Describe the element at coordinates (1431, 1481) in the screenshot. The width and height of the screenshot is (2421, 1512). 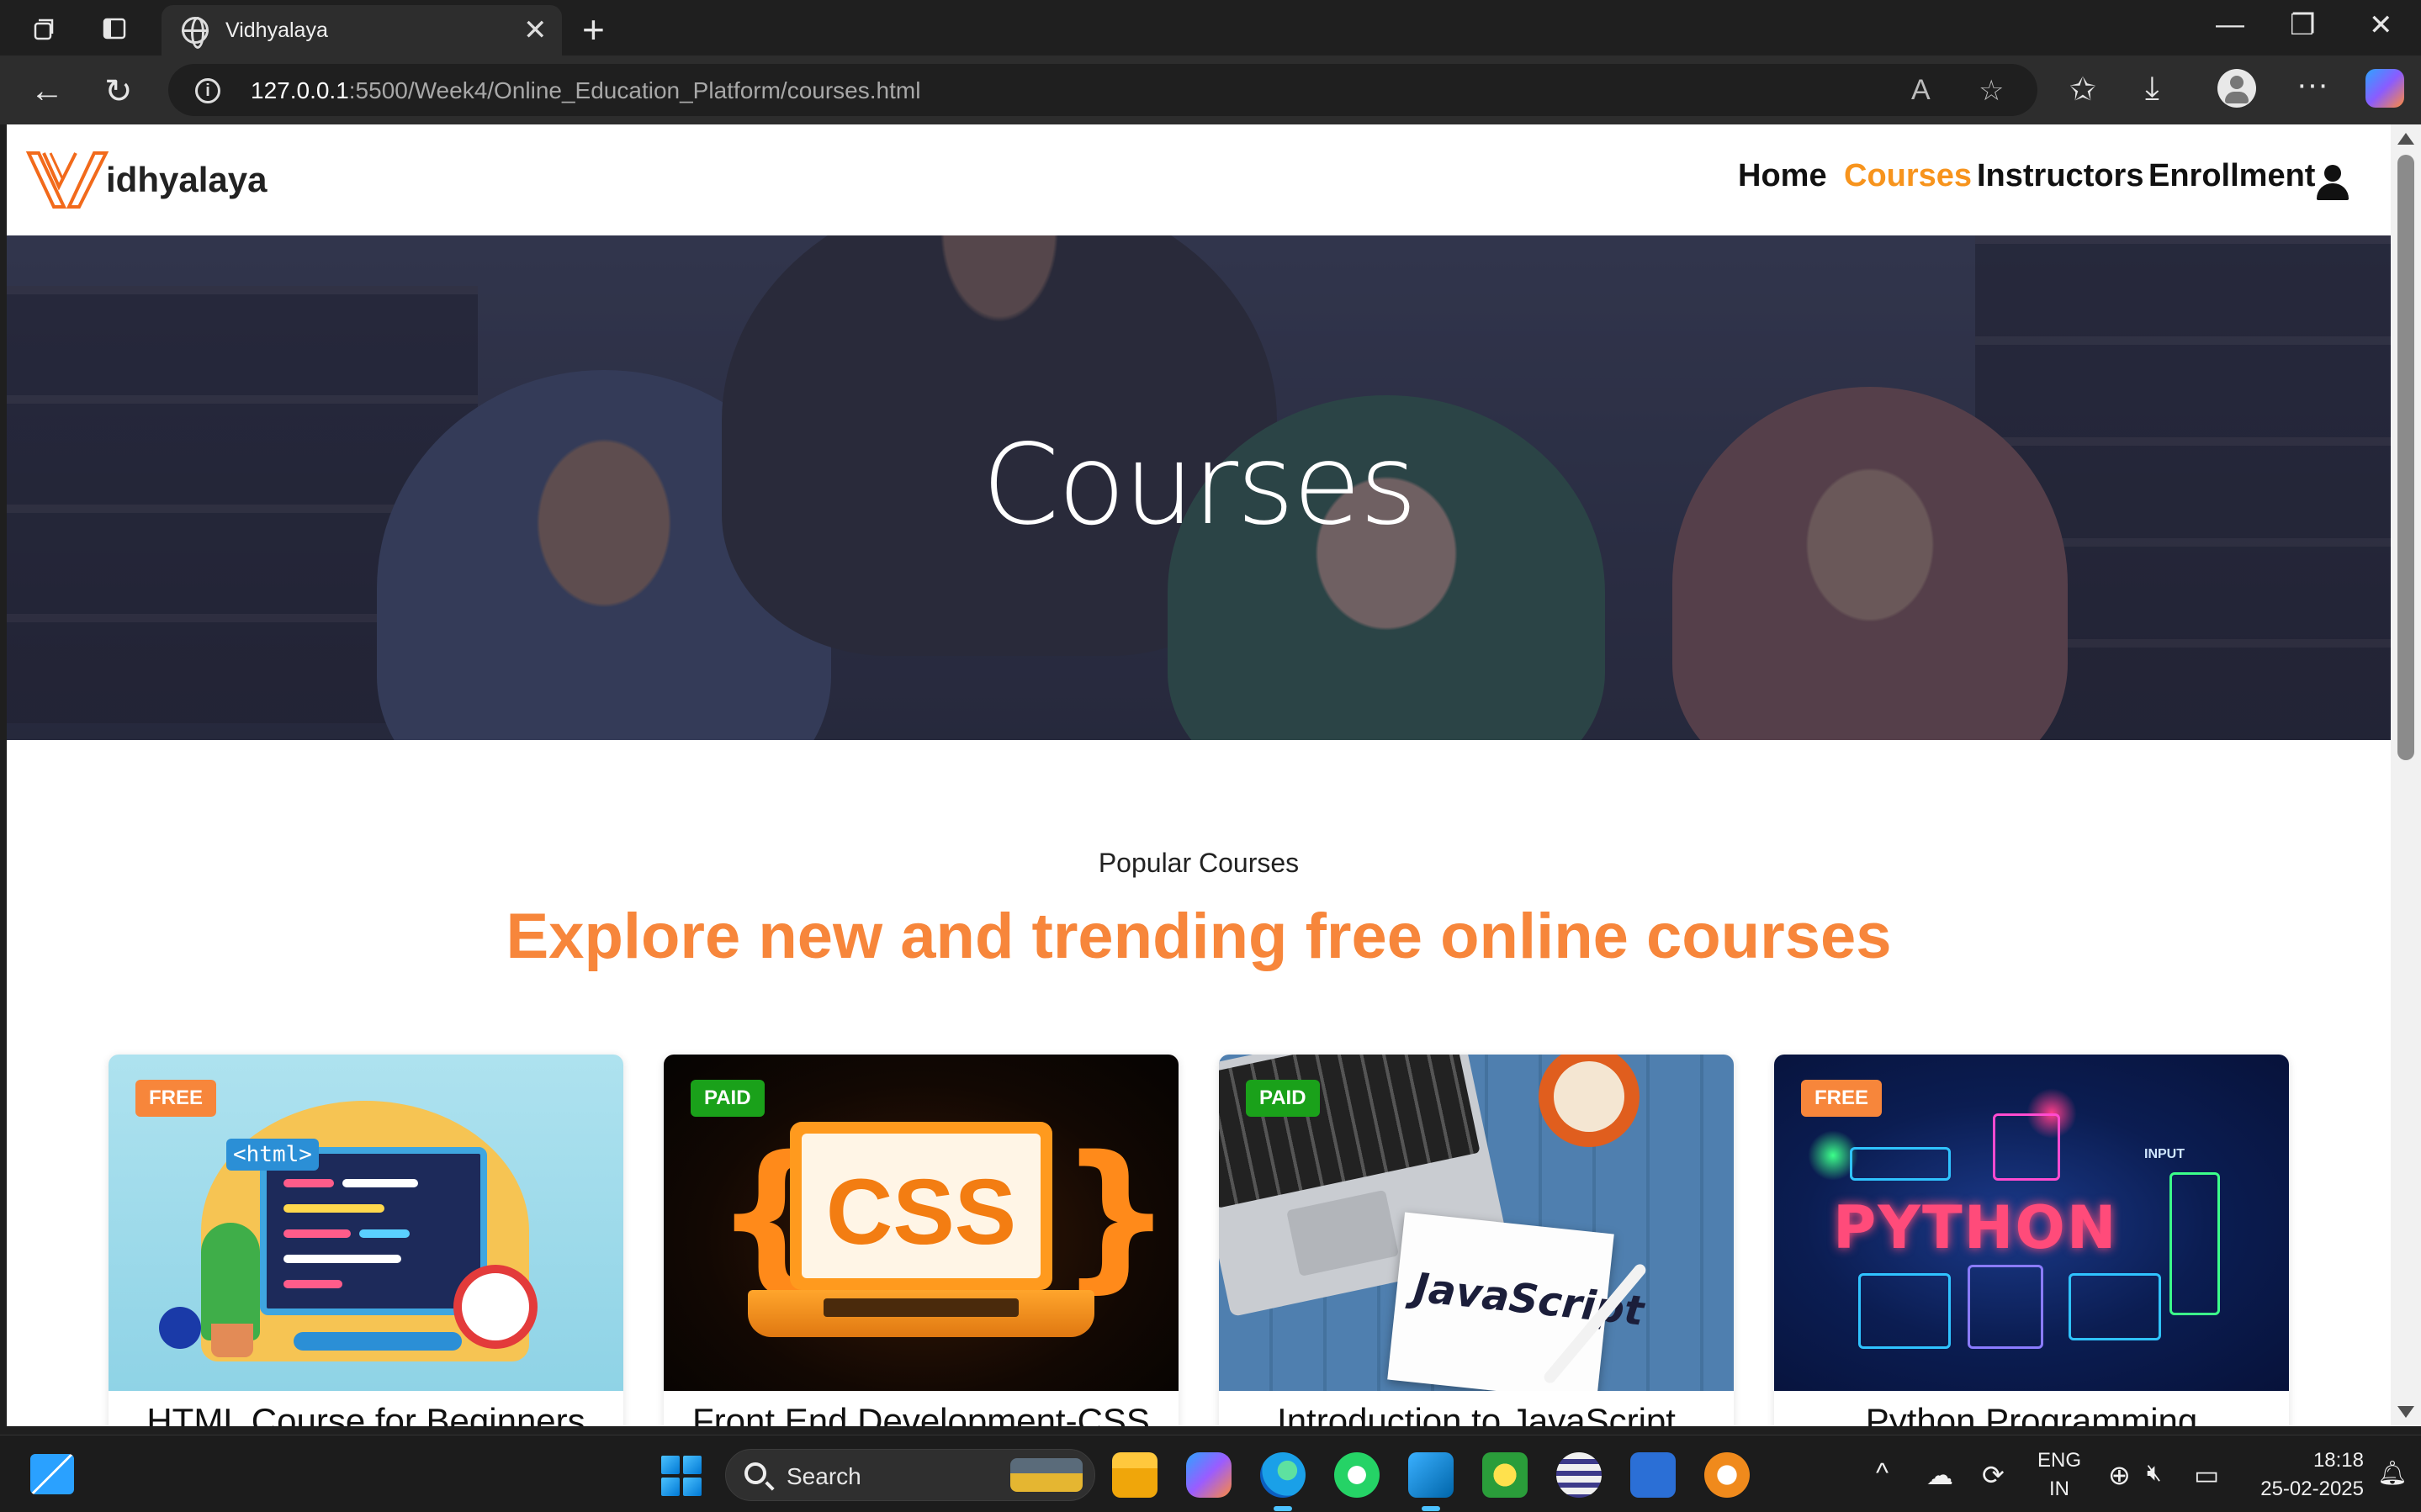
I see `vscode-icon` at that location.